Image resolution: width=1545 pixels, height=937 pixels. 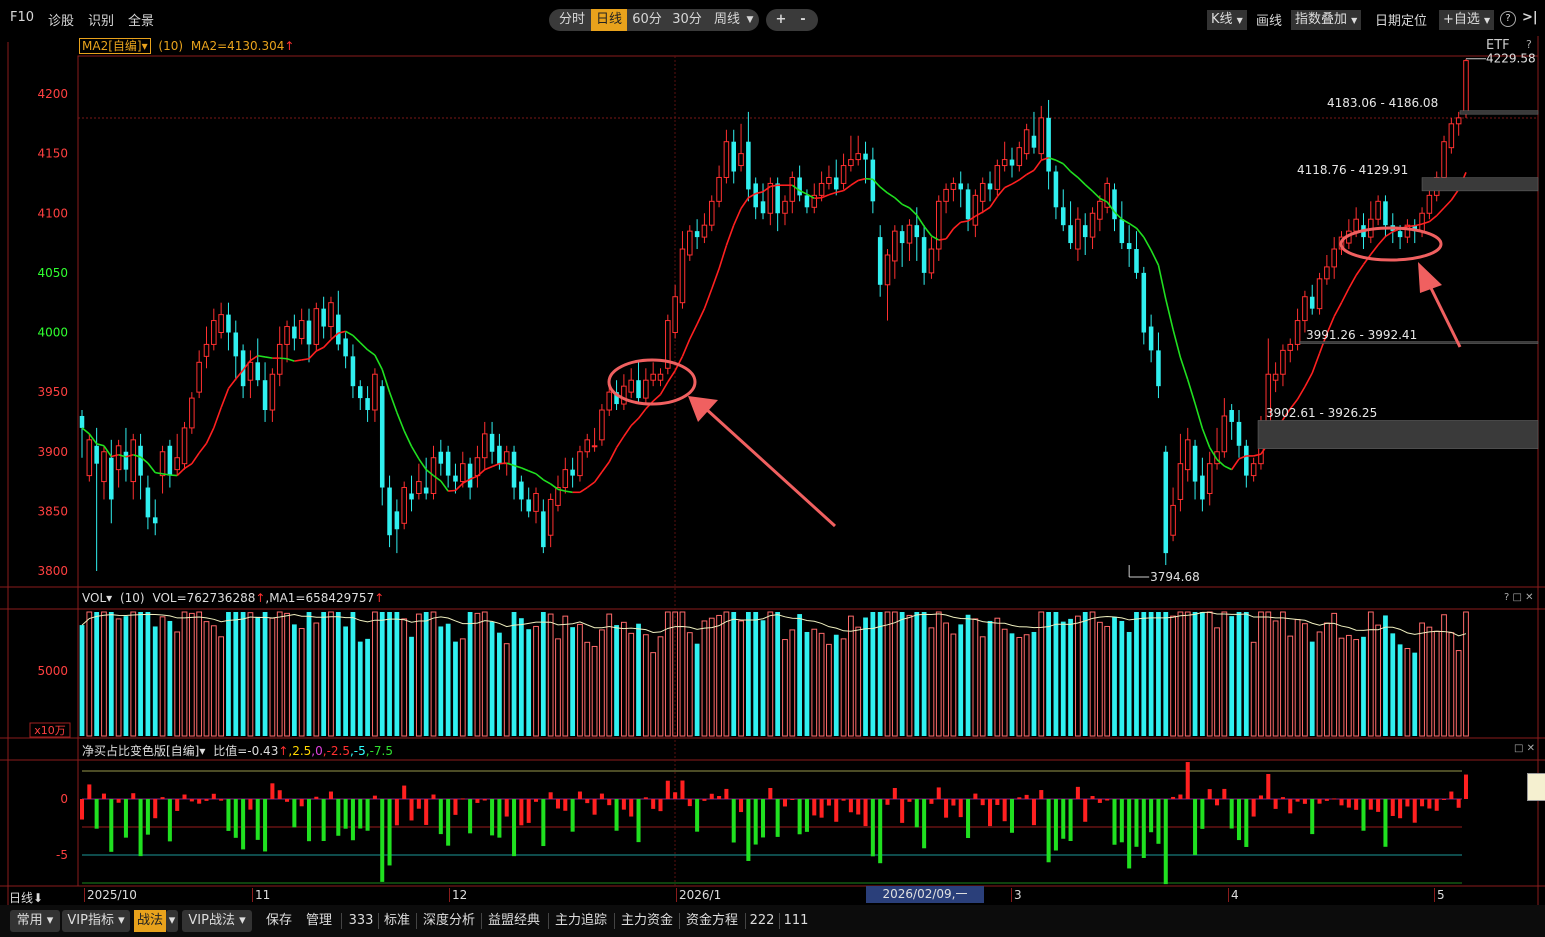 I want to click on period-dropdown-icon: ▼, so click(x=750, y=20).